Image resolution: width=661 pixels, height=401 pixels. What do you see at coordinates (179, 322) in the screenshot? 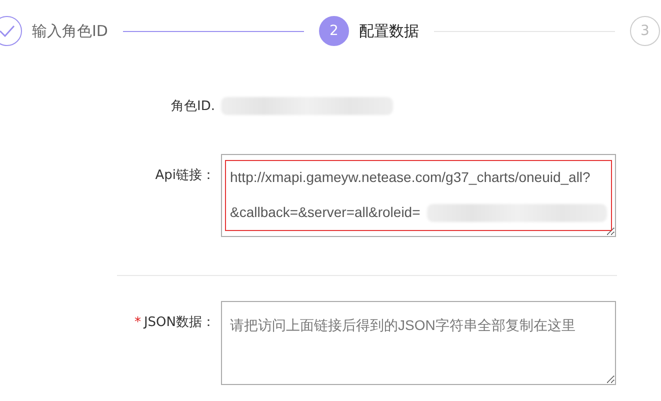
I see `field-label: JSON数据：` at bounding box center [179, 322].